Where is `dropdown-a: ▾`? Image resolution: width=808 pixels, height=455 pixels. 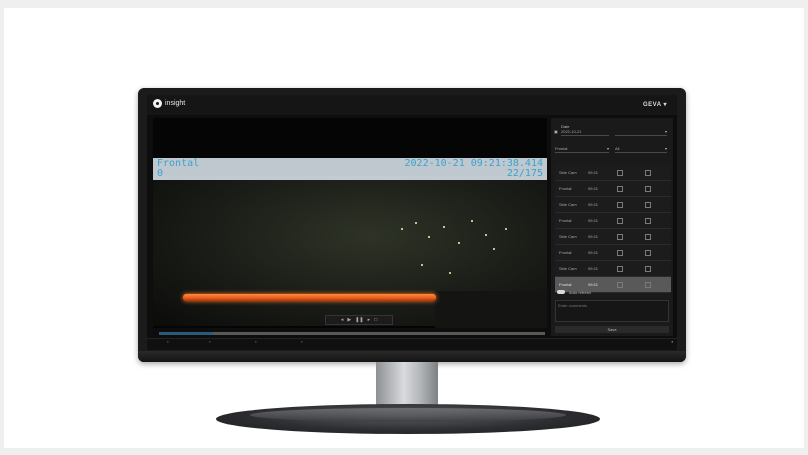
dropdown-a: ▾ is located at coordinates (641, 132).